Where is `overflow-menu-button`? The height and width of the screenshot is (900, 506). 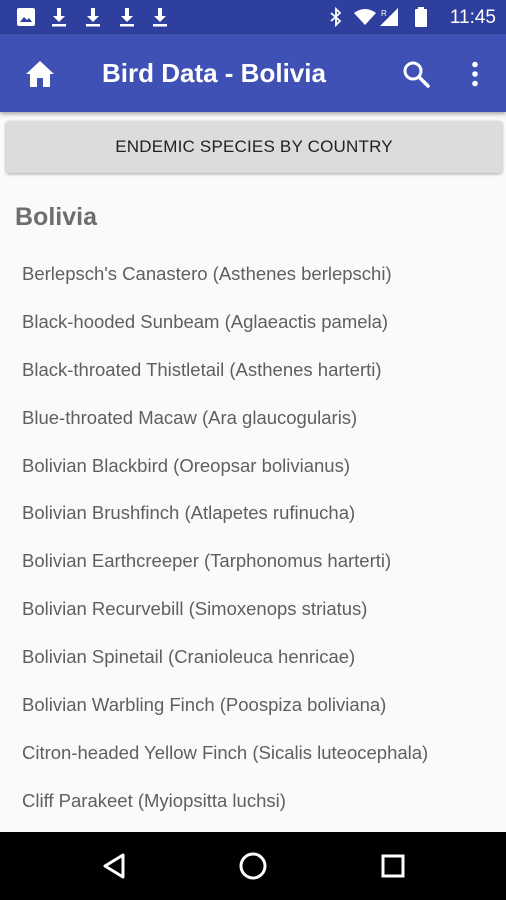
overflow-menu-button is located at coordinates (475, 74).